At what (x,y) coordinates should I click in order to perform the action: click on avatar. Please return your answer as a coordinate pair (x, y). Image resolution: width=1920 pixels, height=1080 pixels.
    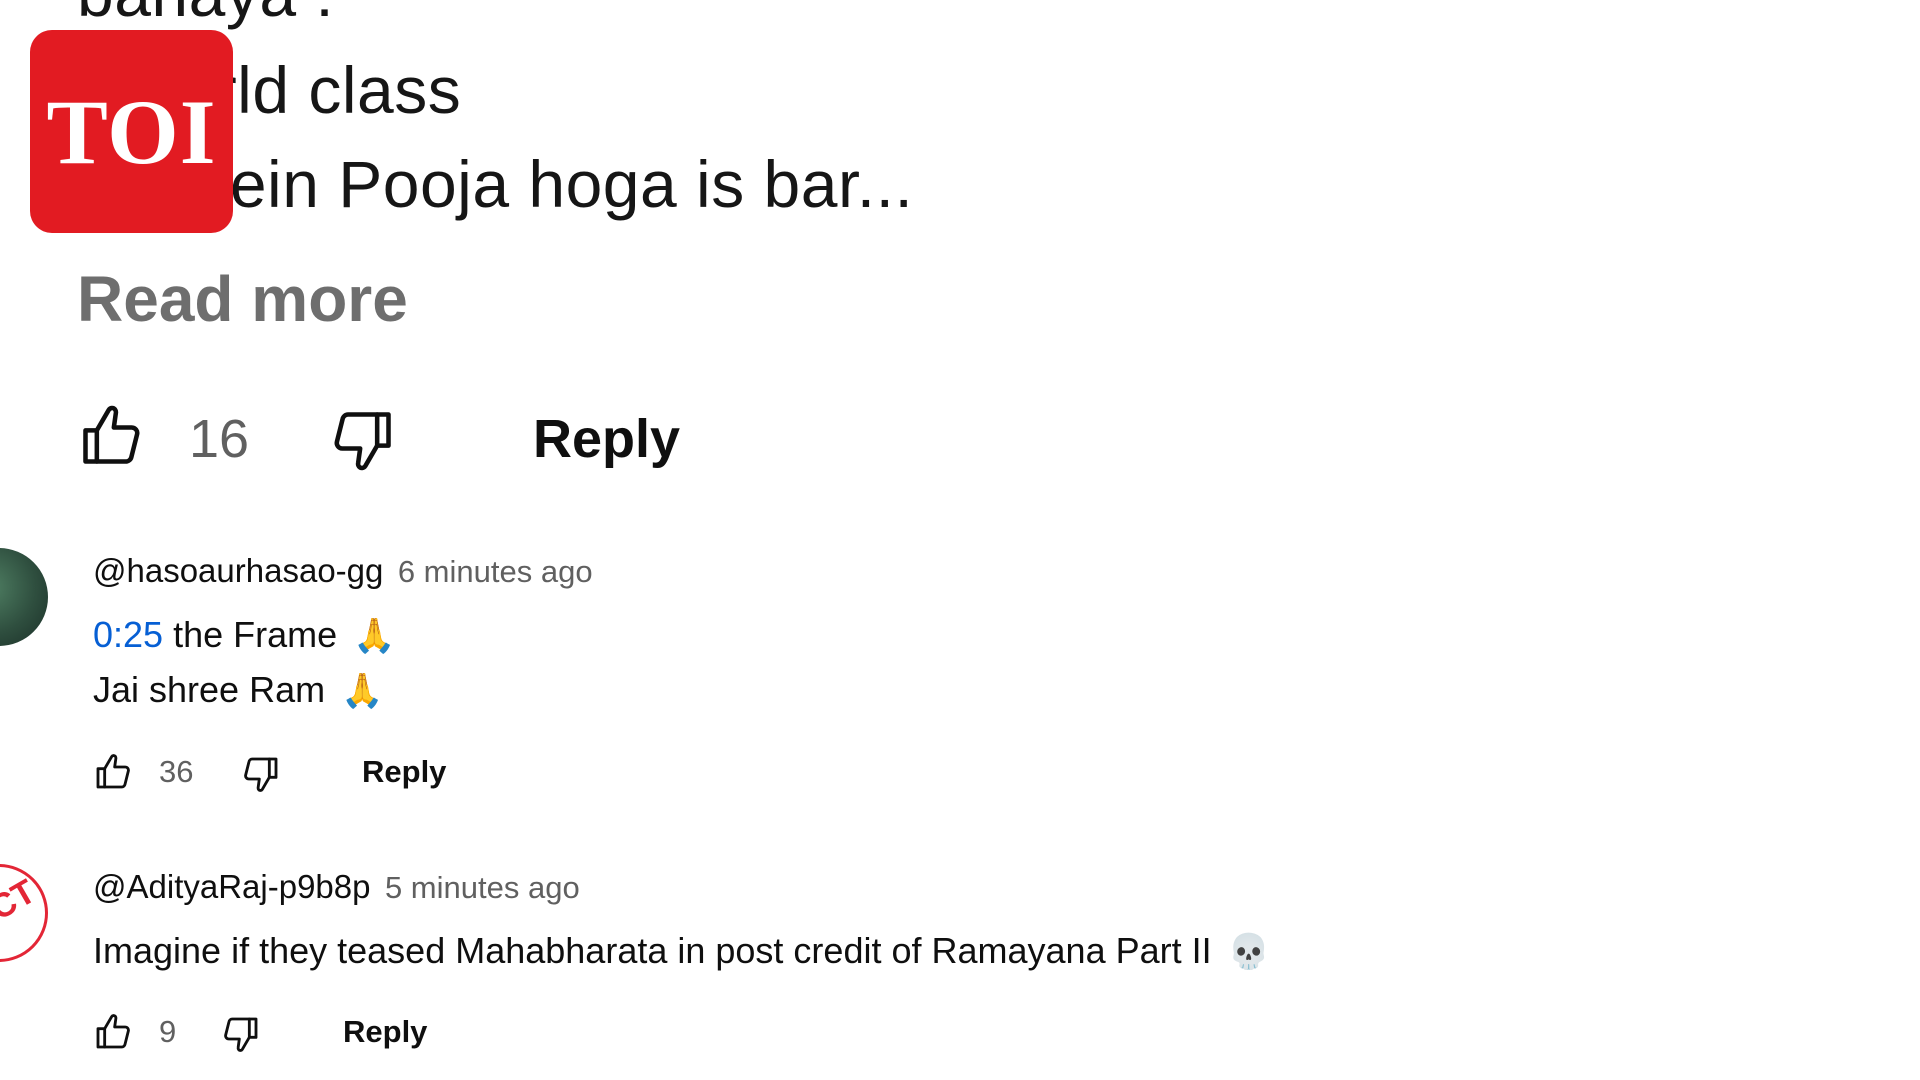
    Looking at the image, I should click on (24, 597).